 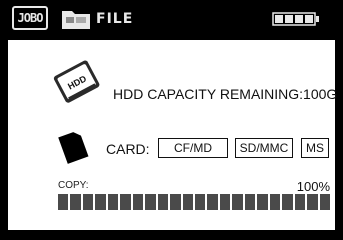 I want to click on hard-drive-icon: HDD, so click(x=76, y=81).